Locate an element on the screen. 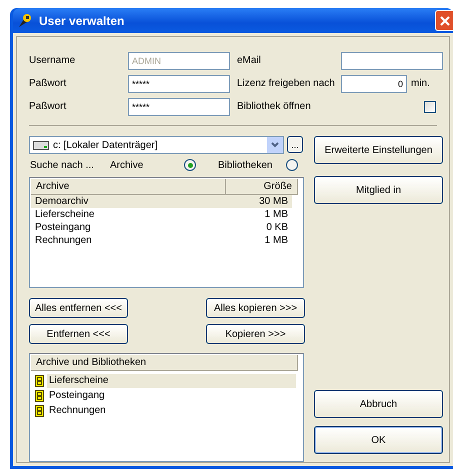 Image resolution: width=453 pixels, height=471 pixels. library-item: Posteingang is located at coordinates (171, 395).